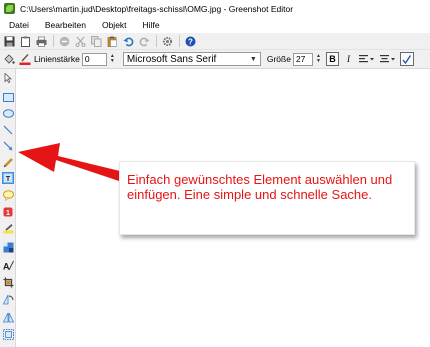 Image resolution: width=430 pixels, height=347 pixels. I want to click on rotate-cw-tool-button, so click(8, 299).